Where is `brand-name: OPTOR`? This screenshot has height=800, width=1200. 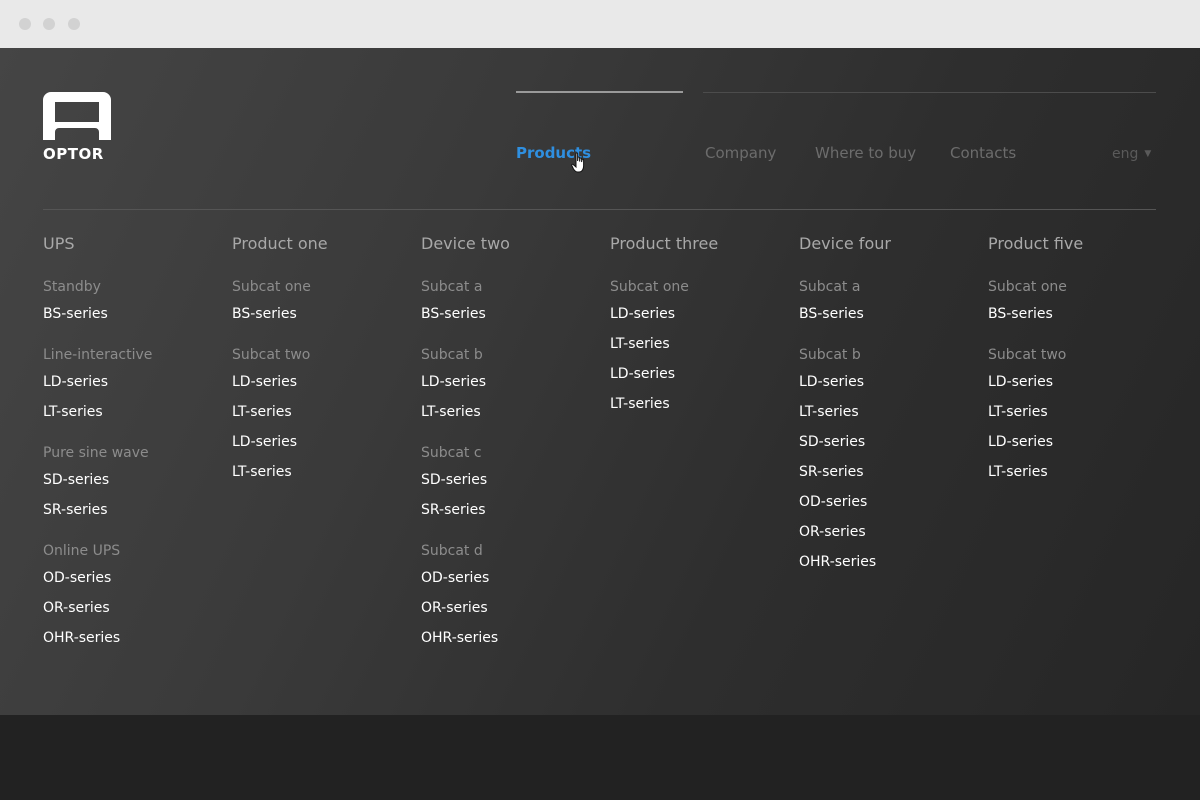
brand-name: OPTOR is located at coordinates (73, 154).